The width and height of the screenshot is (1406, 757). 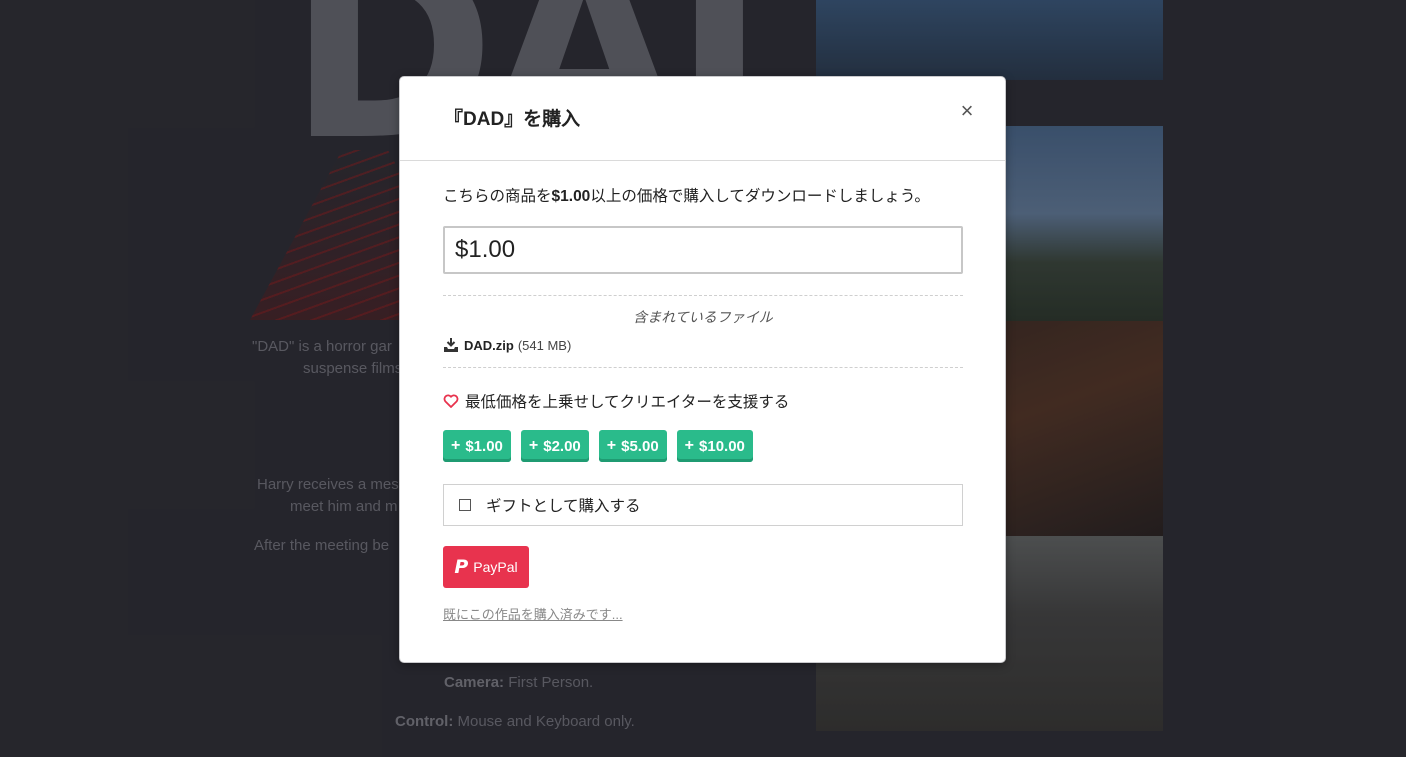 What do you see at coordinates (627, 402) in the screenshot?
I see `support-text: 最低価格を上乗せしてクリエイターを支援する` at bounding box center [627, 402].